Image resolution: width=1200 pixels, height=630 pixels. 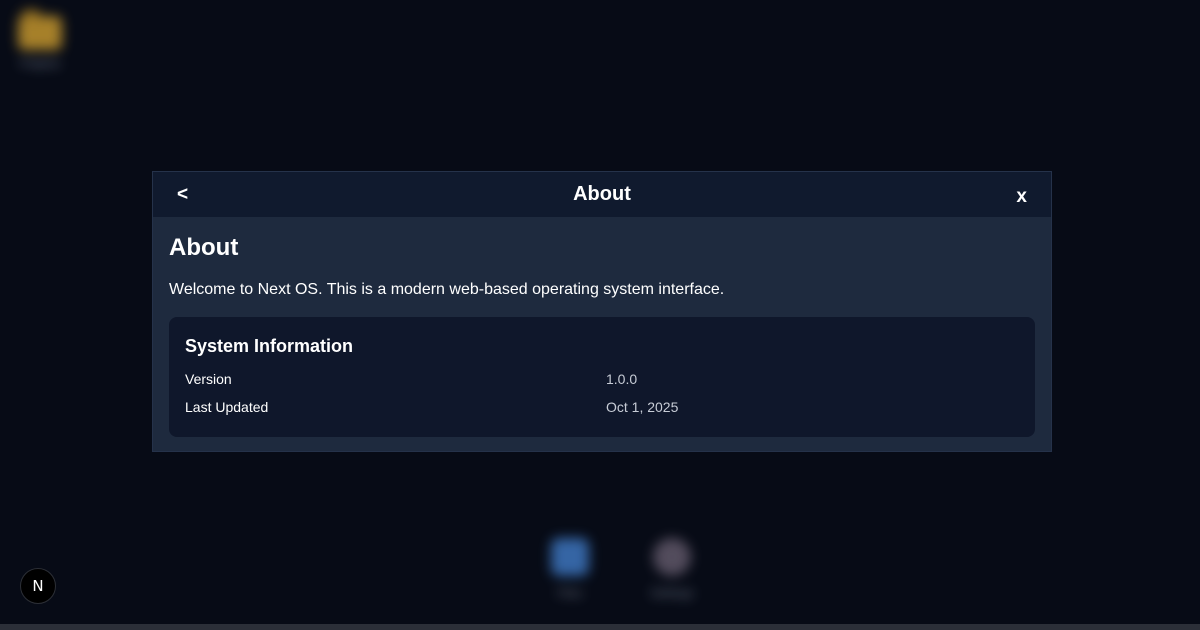 I want to click on back-button: <, so click(x=187, y=195).